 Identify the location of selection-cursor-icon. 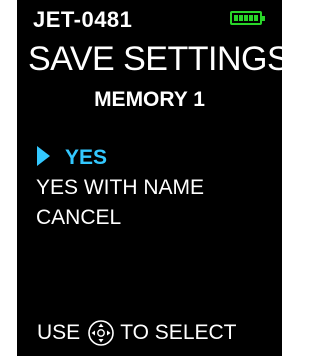
(43, 156).